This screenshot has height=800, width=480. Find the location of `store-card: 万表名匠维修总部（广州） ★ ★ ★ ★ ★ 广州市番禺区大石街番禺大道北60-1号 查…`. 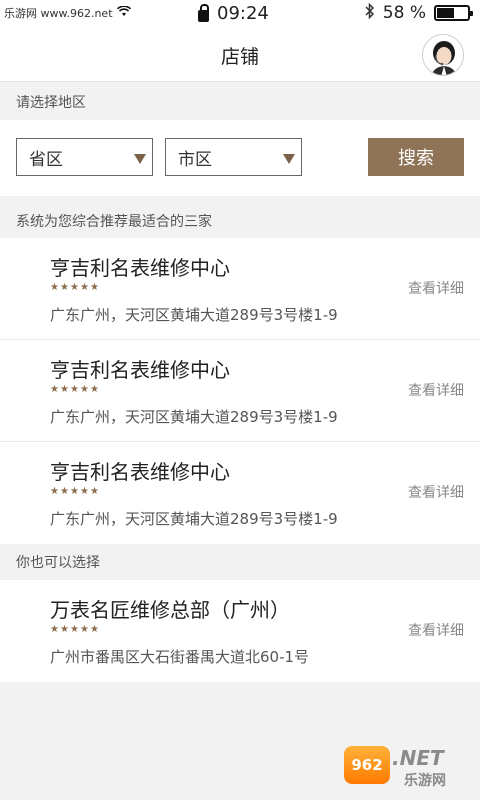

store-card: 万表名匠维修总部（广州） ★ ★ ★ ★ ★ 广州市番禺区大石街番禺大道北60-1号 查… is located at coordinates (240, 631).